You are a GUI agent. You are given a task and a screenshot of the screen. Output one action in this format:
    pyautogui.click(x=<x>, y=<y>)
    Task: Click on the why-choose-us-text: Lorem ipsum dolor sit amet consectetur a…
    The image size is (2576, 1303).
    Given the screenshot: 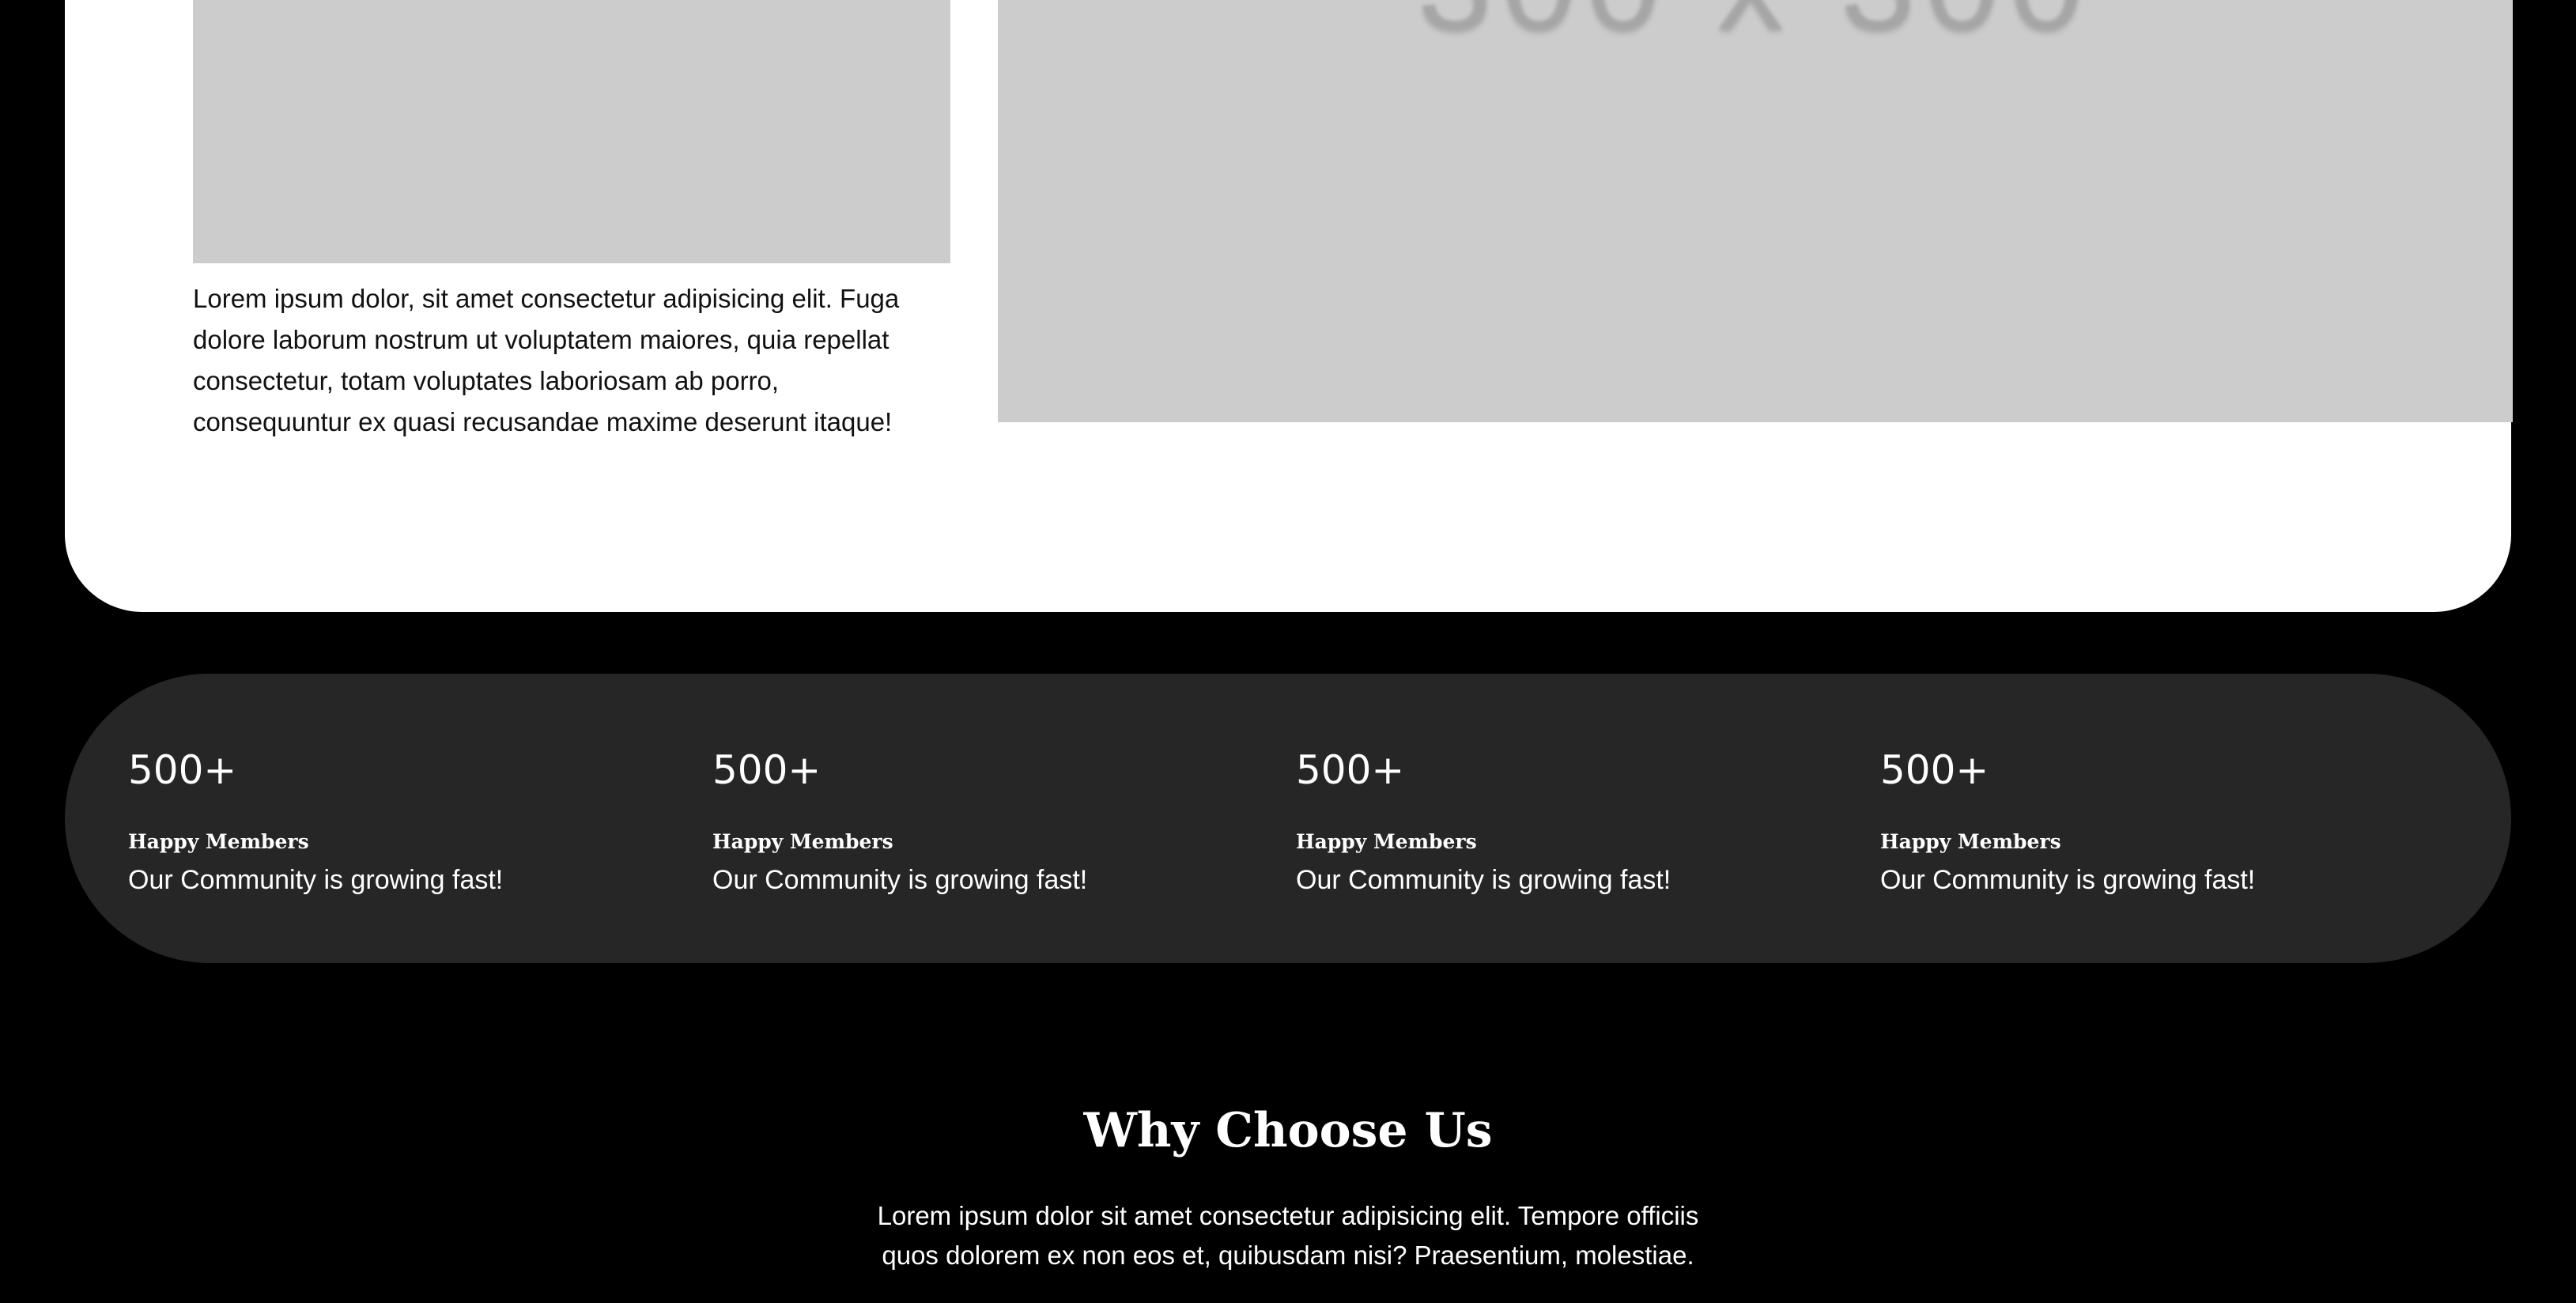 What is the action you would take?
    pyautogui.click(x=1288, y=1236)
    